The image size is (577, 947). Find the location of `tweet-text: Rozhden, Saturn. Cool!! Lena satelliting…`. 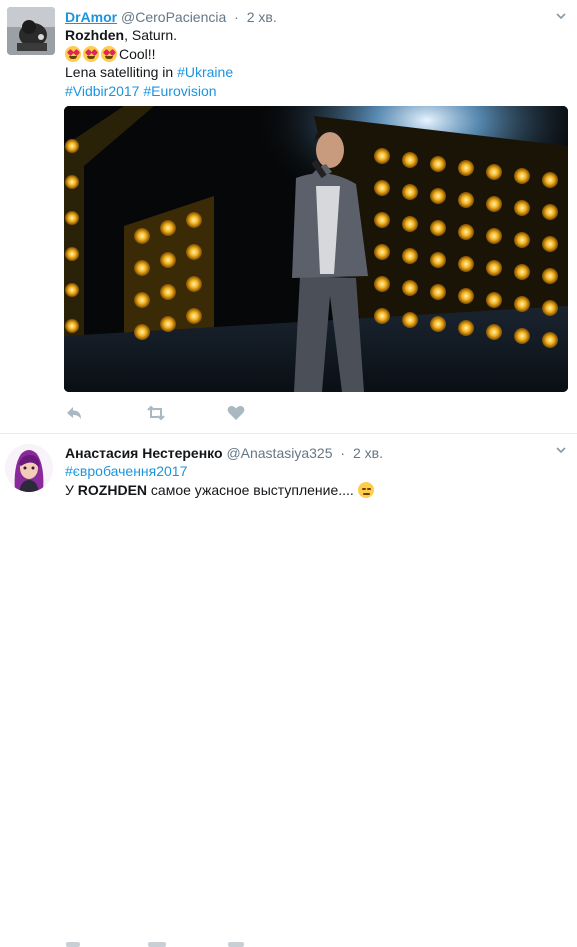

tweet-text: Rozhden, Saturn. Cool!! Lena satelliting… is located at coordinates (149, 63).